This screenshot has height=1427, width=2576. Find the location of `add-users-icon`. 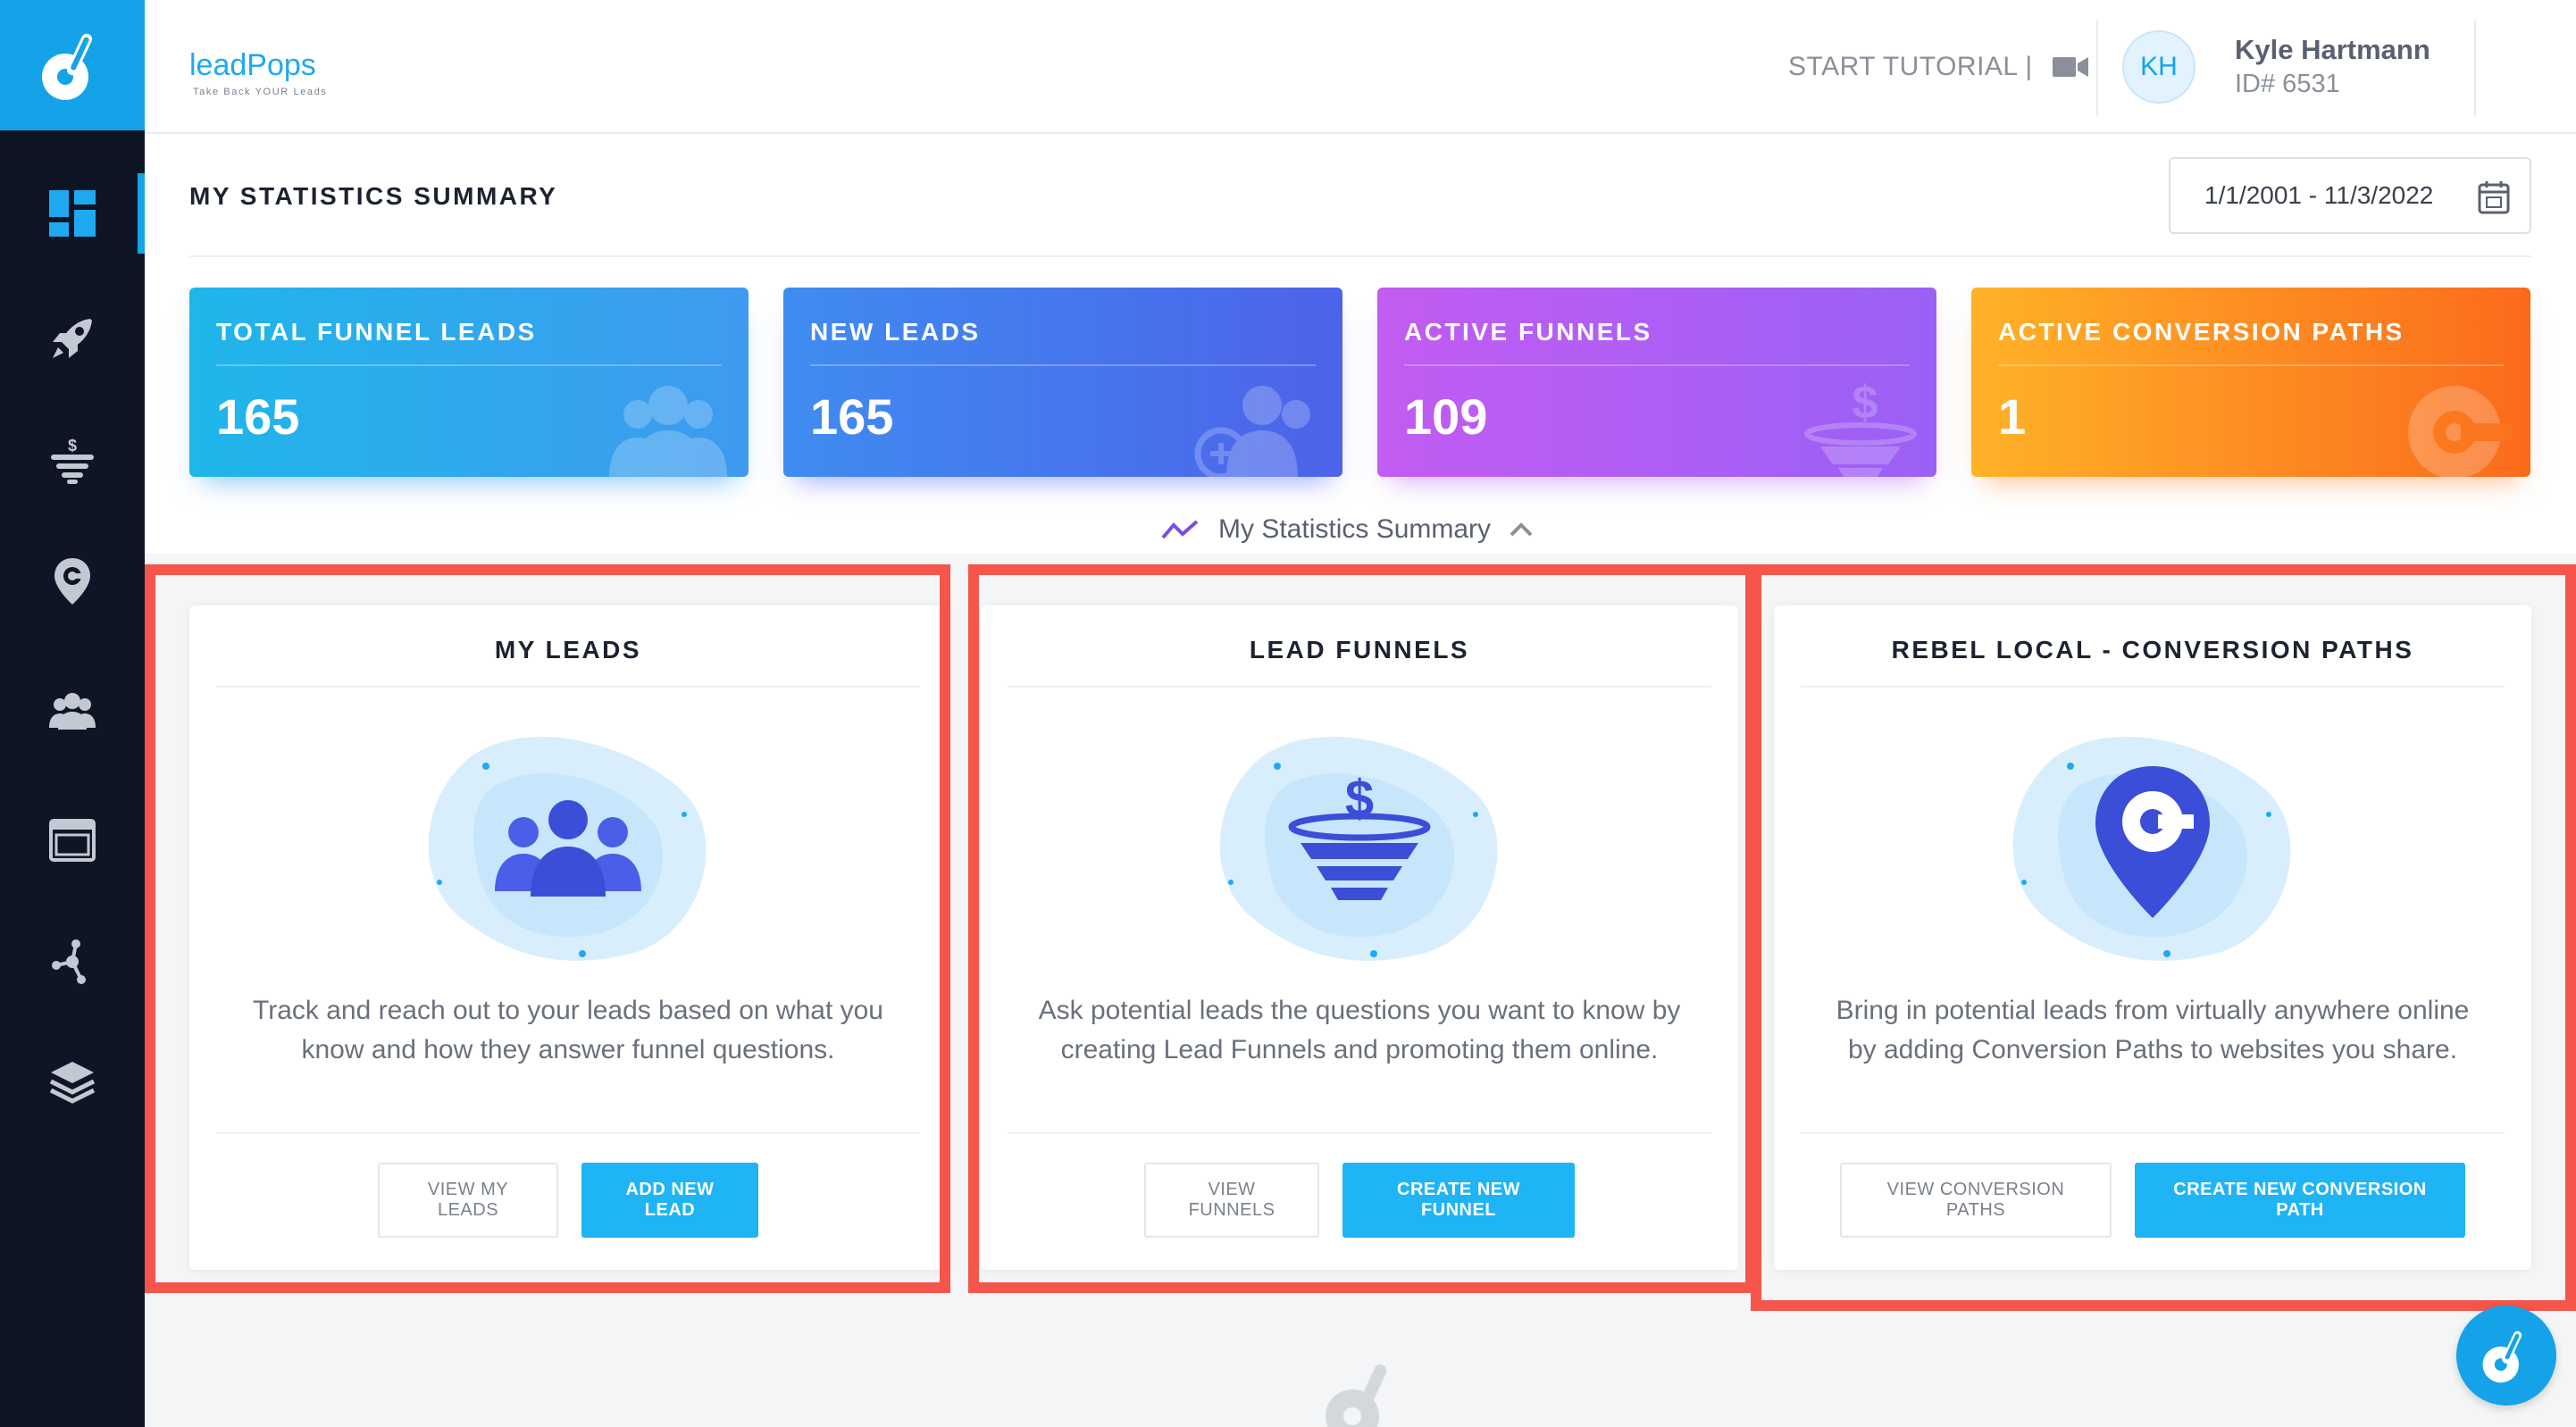

add-users-icon is located at coordinates (1252, 431).